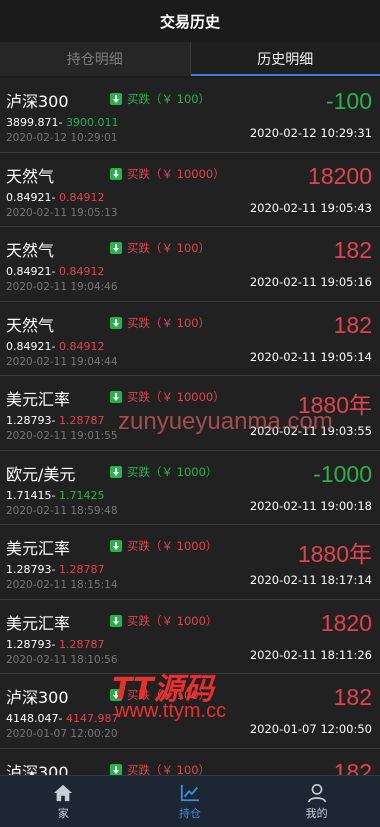 Image resolution: width=380 pixels, height=827 pixels. What do you see at coordinates (34, 122) in the screenshot?
I see `open-price: 3899.871-` at bounding box center [34, 122].